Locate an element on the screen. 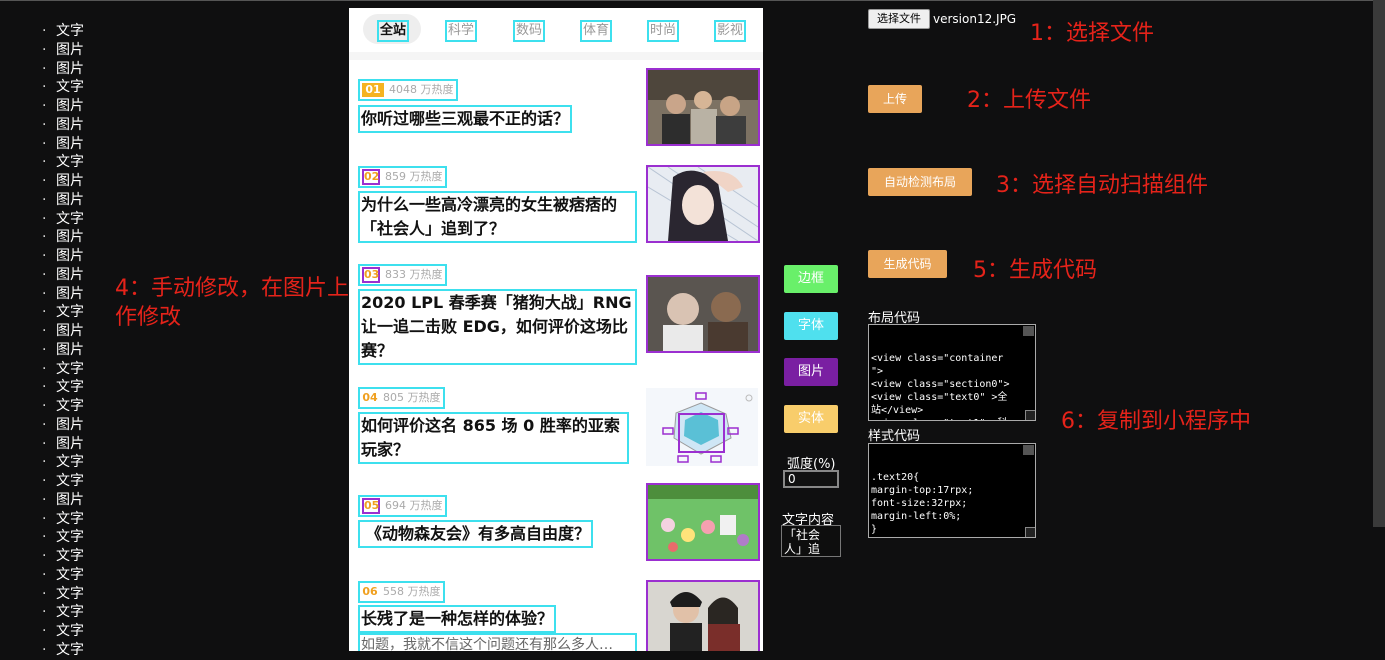 Image resolution: width=1385 pixels, height=660 pixels. font-button: 字体 is located at coordinates (811, 326).